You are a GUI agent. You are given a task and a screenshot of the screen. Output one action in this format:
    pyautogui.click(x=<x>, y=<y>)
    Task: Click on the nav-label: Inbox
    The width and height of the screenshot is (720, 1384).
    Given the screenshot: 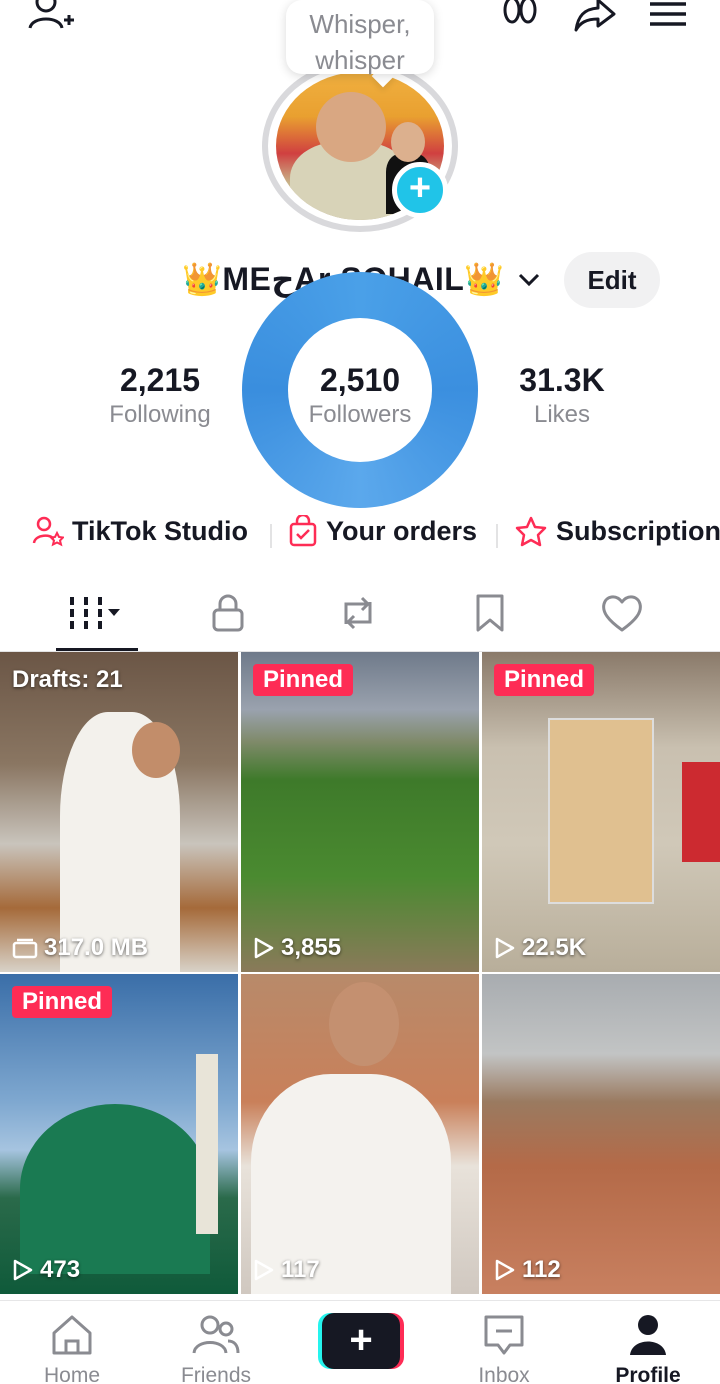 What is the action you would take?
    pyautogui.click(x=504, y=1374)
    